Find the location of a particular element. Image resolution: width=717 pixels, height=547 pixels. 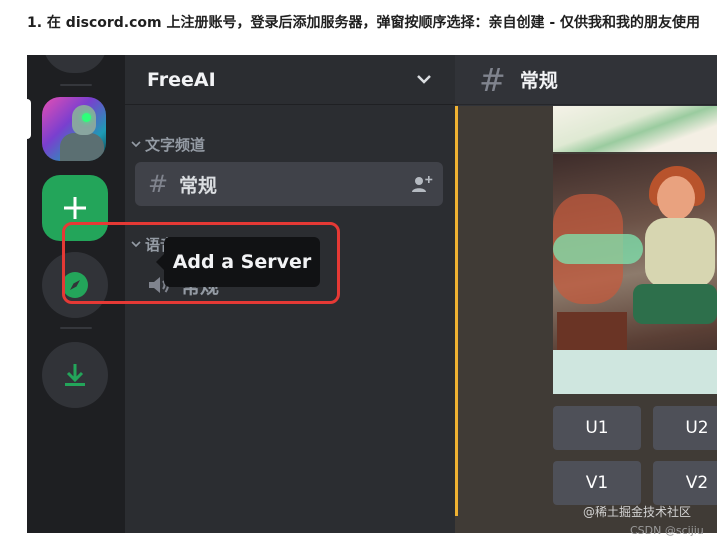

download-icon is located at coordinates (75, 375).